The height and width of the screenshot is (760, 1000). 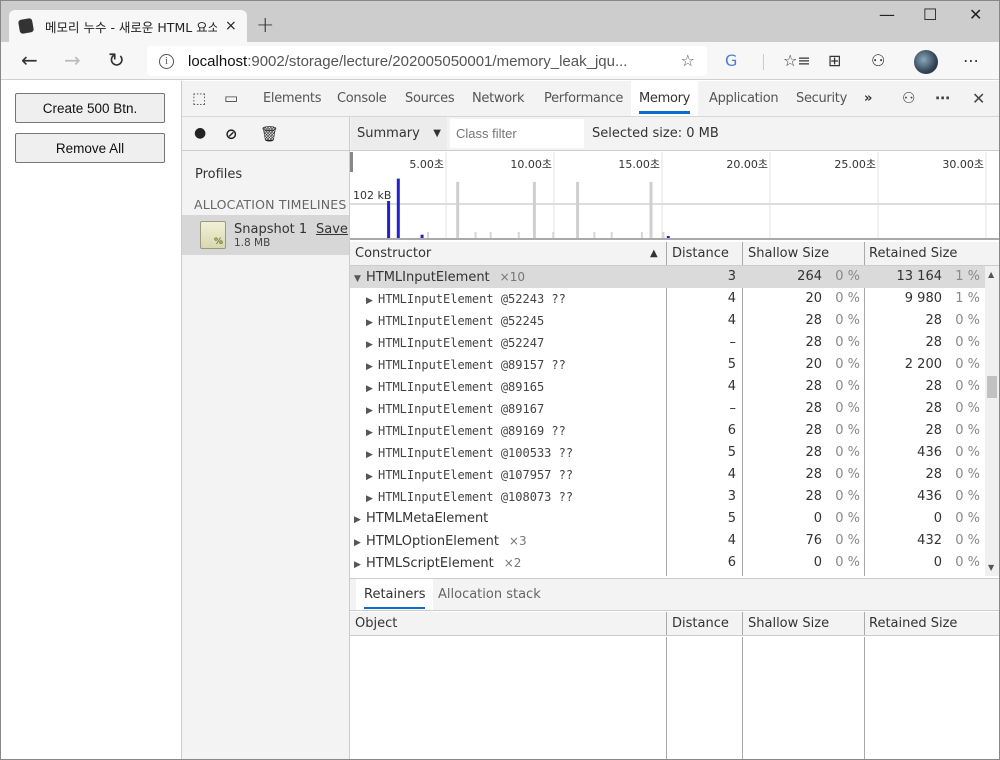 I want to click on table-row: ▶ HTMLOptionElement ×3 4 76 0 % 432 0 %, so click(x=667, y=541).